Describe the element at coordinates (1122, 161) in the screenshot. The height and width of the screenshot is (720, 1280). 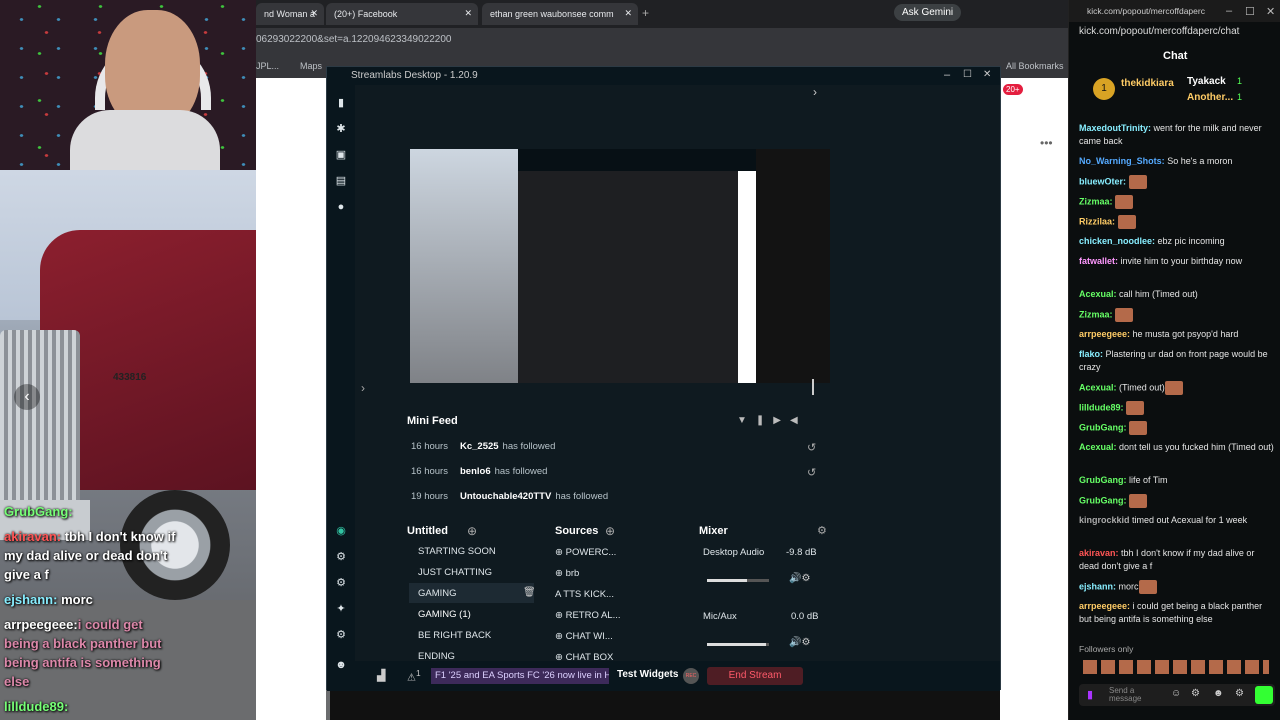
I see `chat-username: No_Warning_Shots:` at that location.